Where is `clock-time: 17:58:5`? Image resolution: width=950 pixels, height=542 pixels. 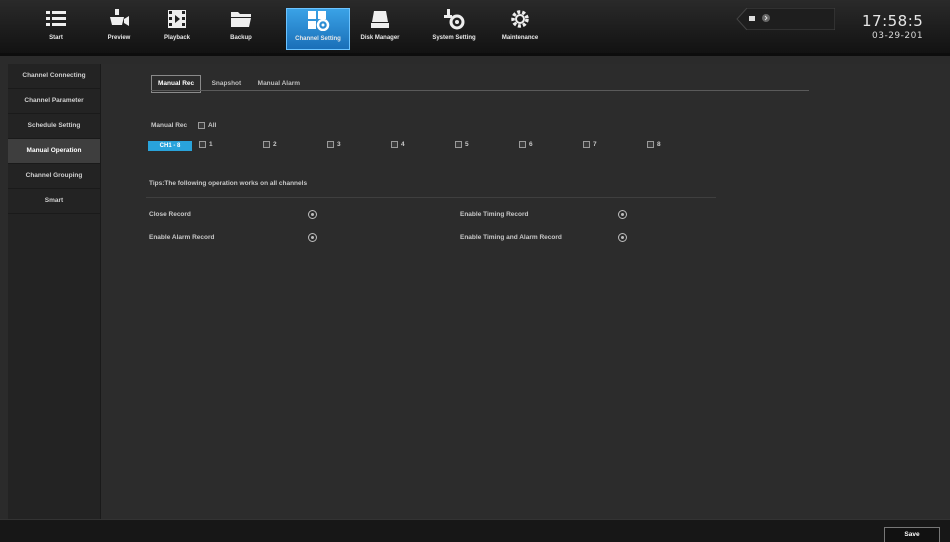
clock-time: 17:58:5 is located at coordinates (893, 21).